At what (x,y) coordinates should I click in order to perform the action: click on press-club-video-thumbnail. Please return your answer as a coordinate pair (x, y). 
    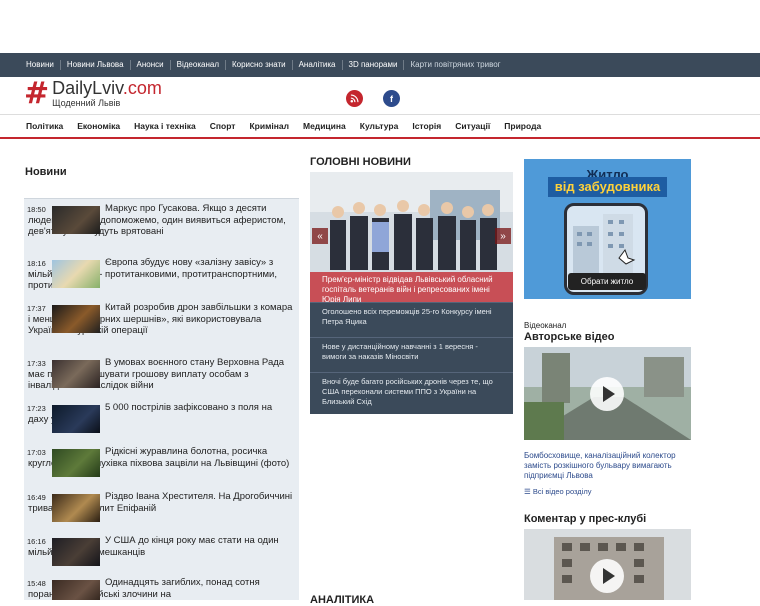
    Looking at the image, I should click on (607, 564).